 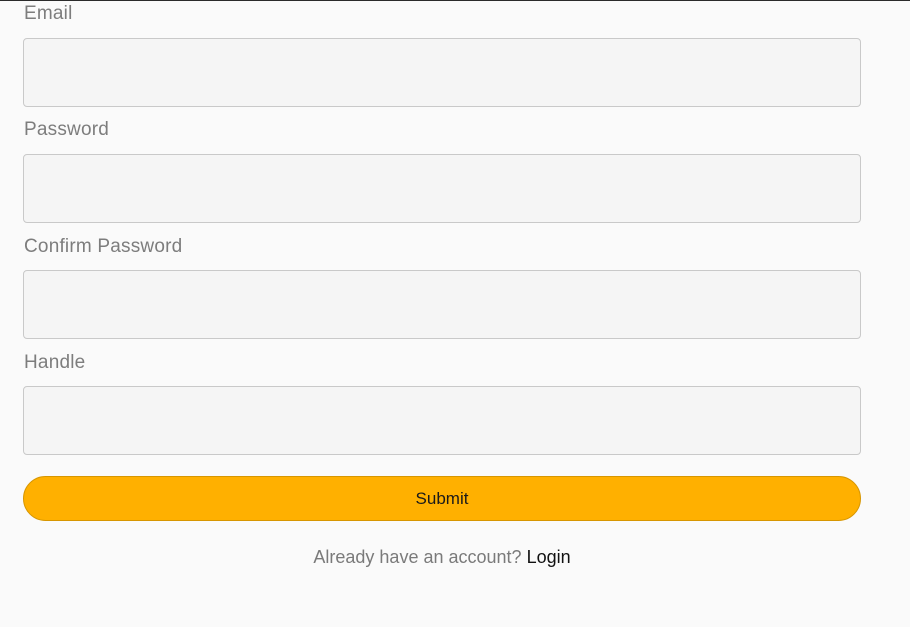 What do you see at coordinates (442, 498) in the screenshot?
I see `submit-button: Submit` at bounding box center [442, 498].